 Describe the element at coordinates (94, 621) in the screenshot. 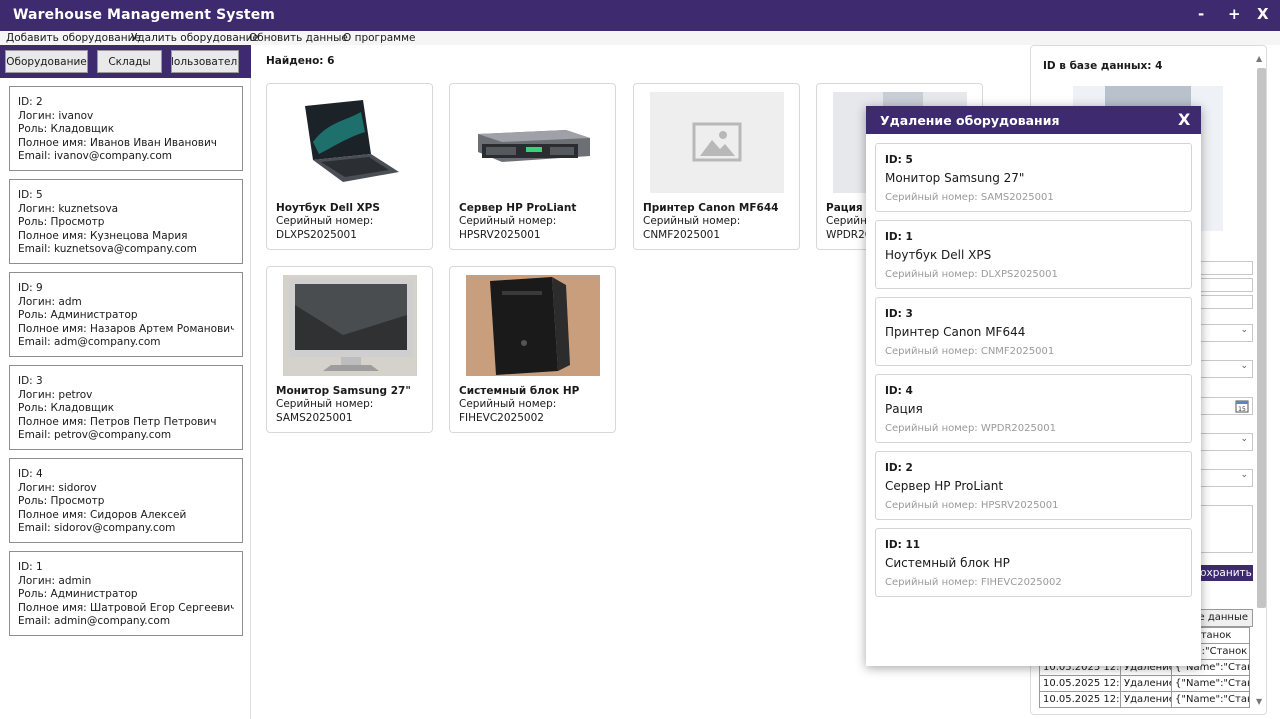

I see `user-email: Email: admin@company.com` at that location.